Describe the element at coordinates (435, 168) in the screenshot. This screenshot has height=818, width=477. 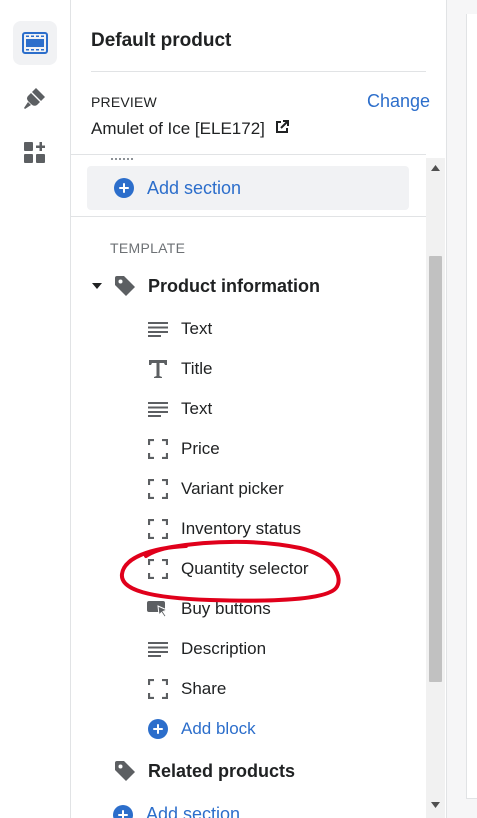
I see `scroll-up-arrow-icon` at that location.